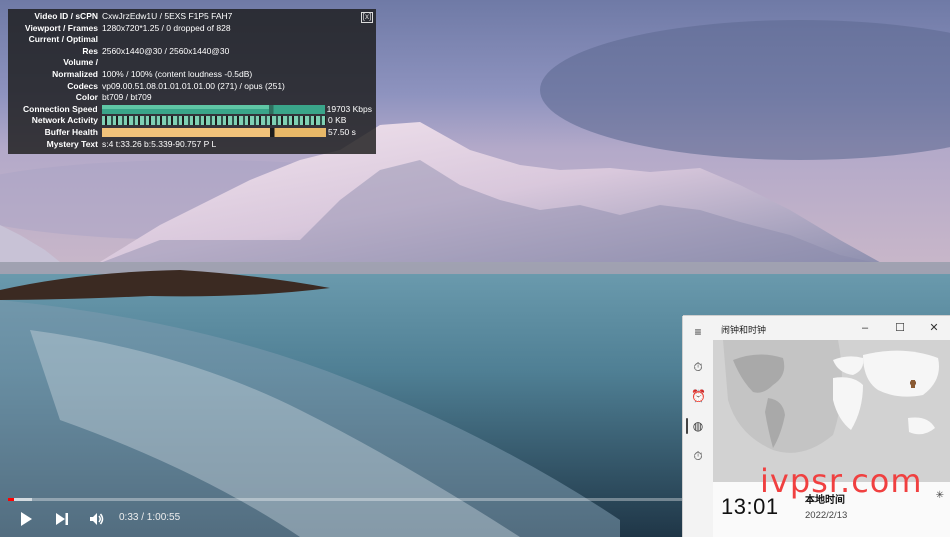  What do you see at coordinates (127, 97) in the screenshot?
I see `stats-value: bt709 / bt709` at bounding box center [127, 97].